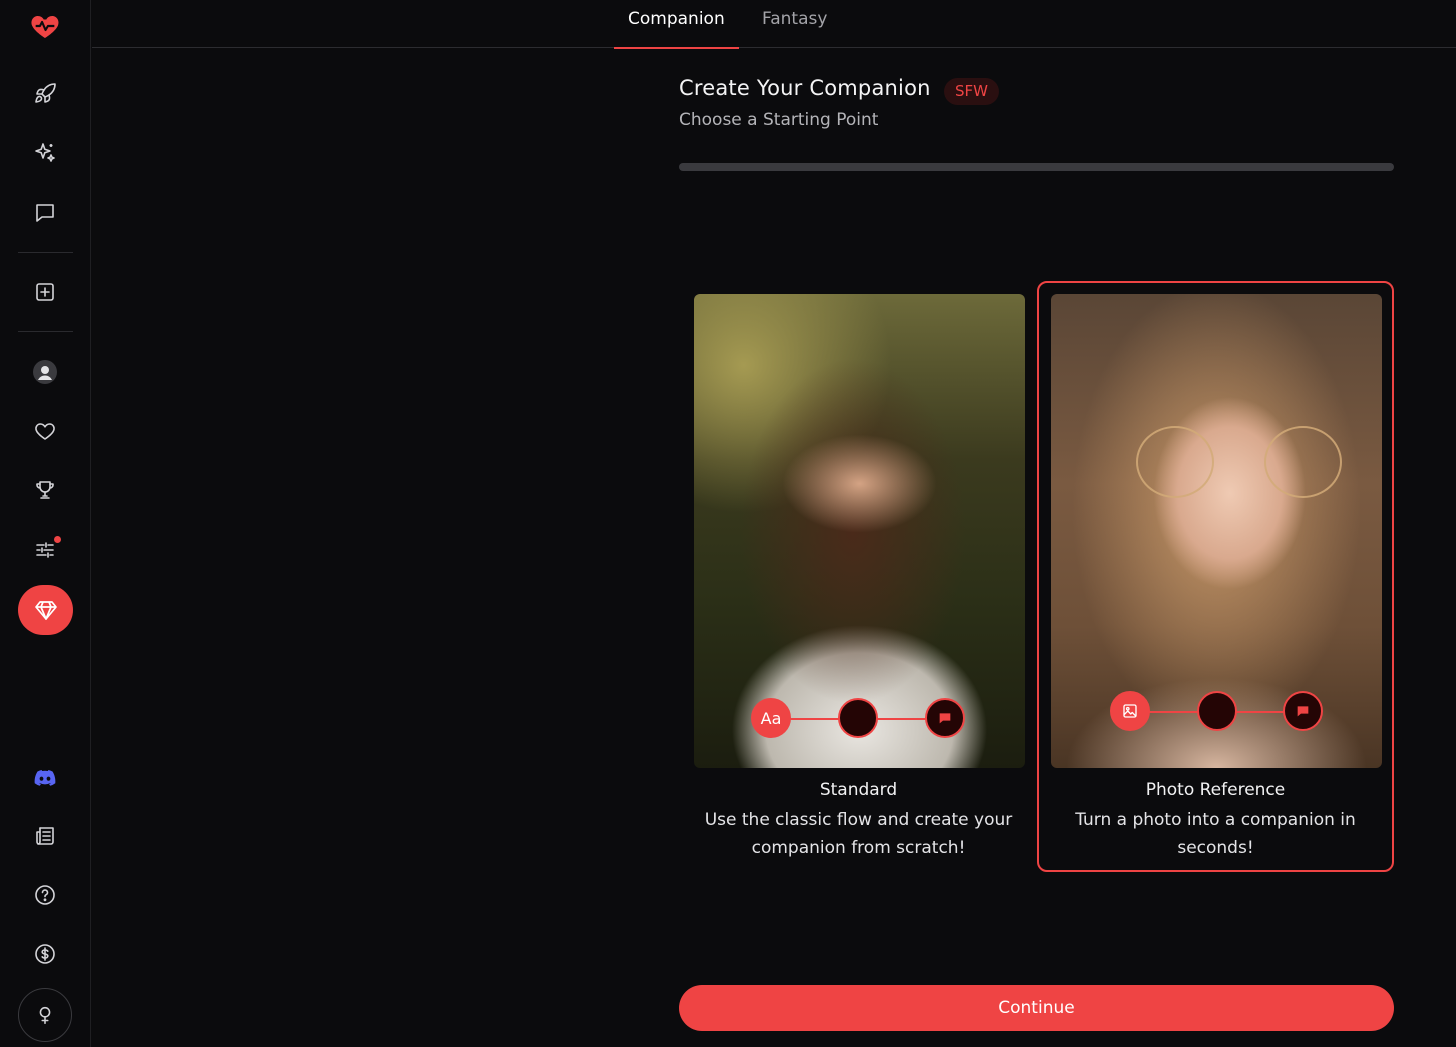 The width and height of the screenshot is (1456, 1047). Describe the element at coordinates (45, 836) in the screenshot. I see `newspaper-icon` at that location.